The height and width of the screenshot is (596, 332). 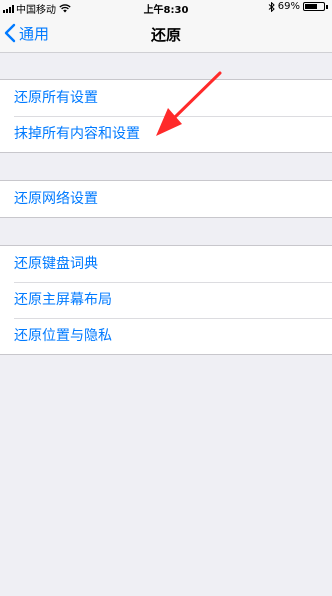 I want to click on page-title: 还原, so click(x=165, y=35).